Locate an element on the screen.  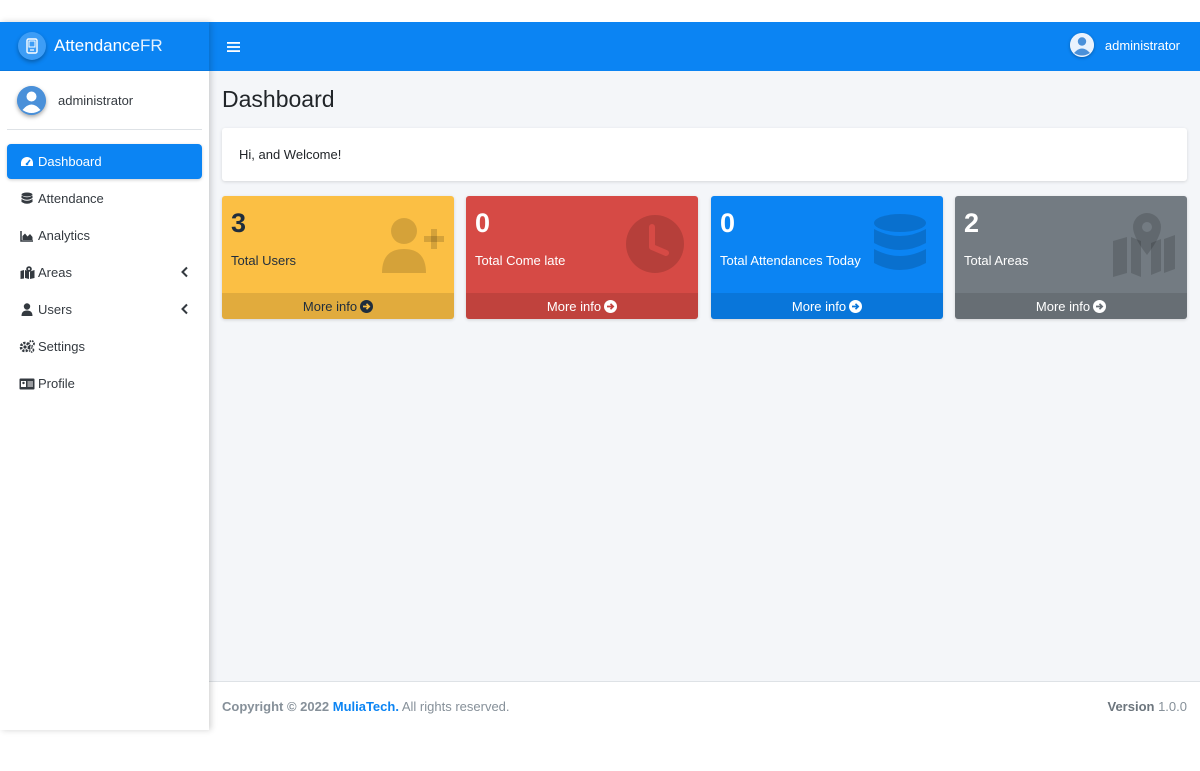
top-user-menu: administrator is located at coordinates (1124, 45).